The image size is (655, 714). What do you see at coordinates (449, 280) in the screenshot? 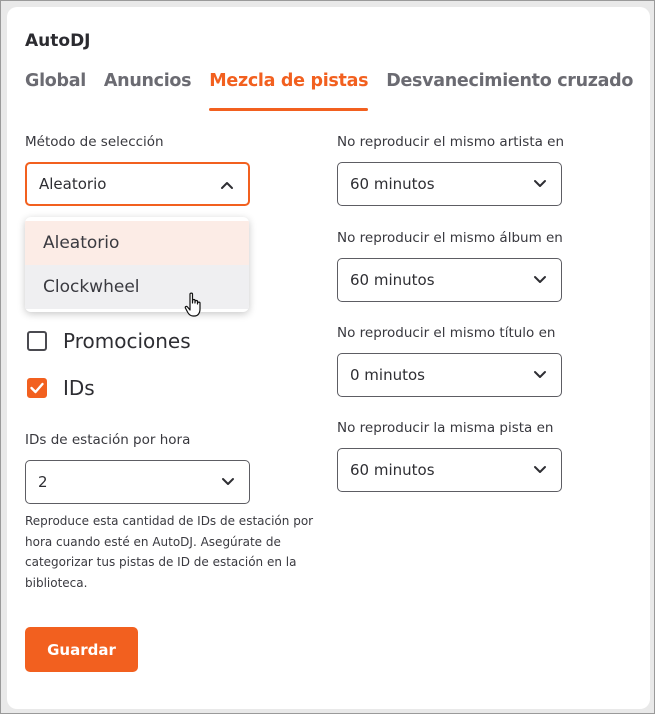
I see `same-album-select: 60 minutos` at bounding box center [449, 280].